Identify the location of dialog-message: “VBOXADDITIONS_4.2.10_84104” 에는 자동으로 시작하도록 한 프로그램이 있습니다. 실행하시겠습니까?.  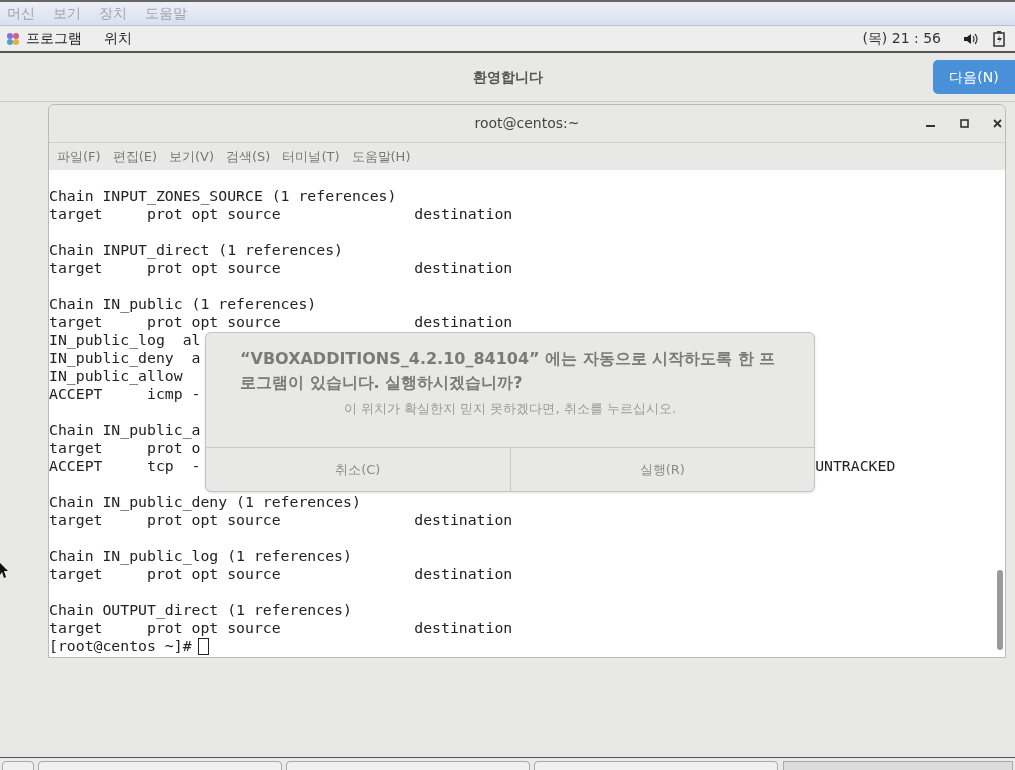
(508, 371).